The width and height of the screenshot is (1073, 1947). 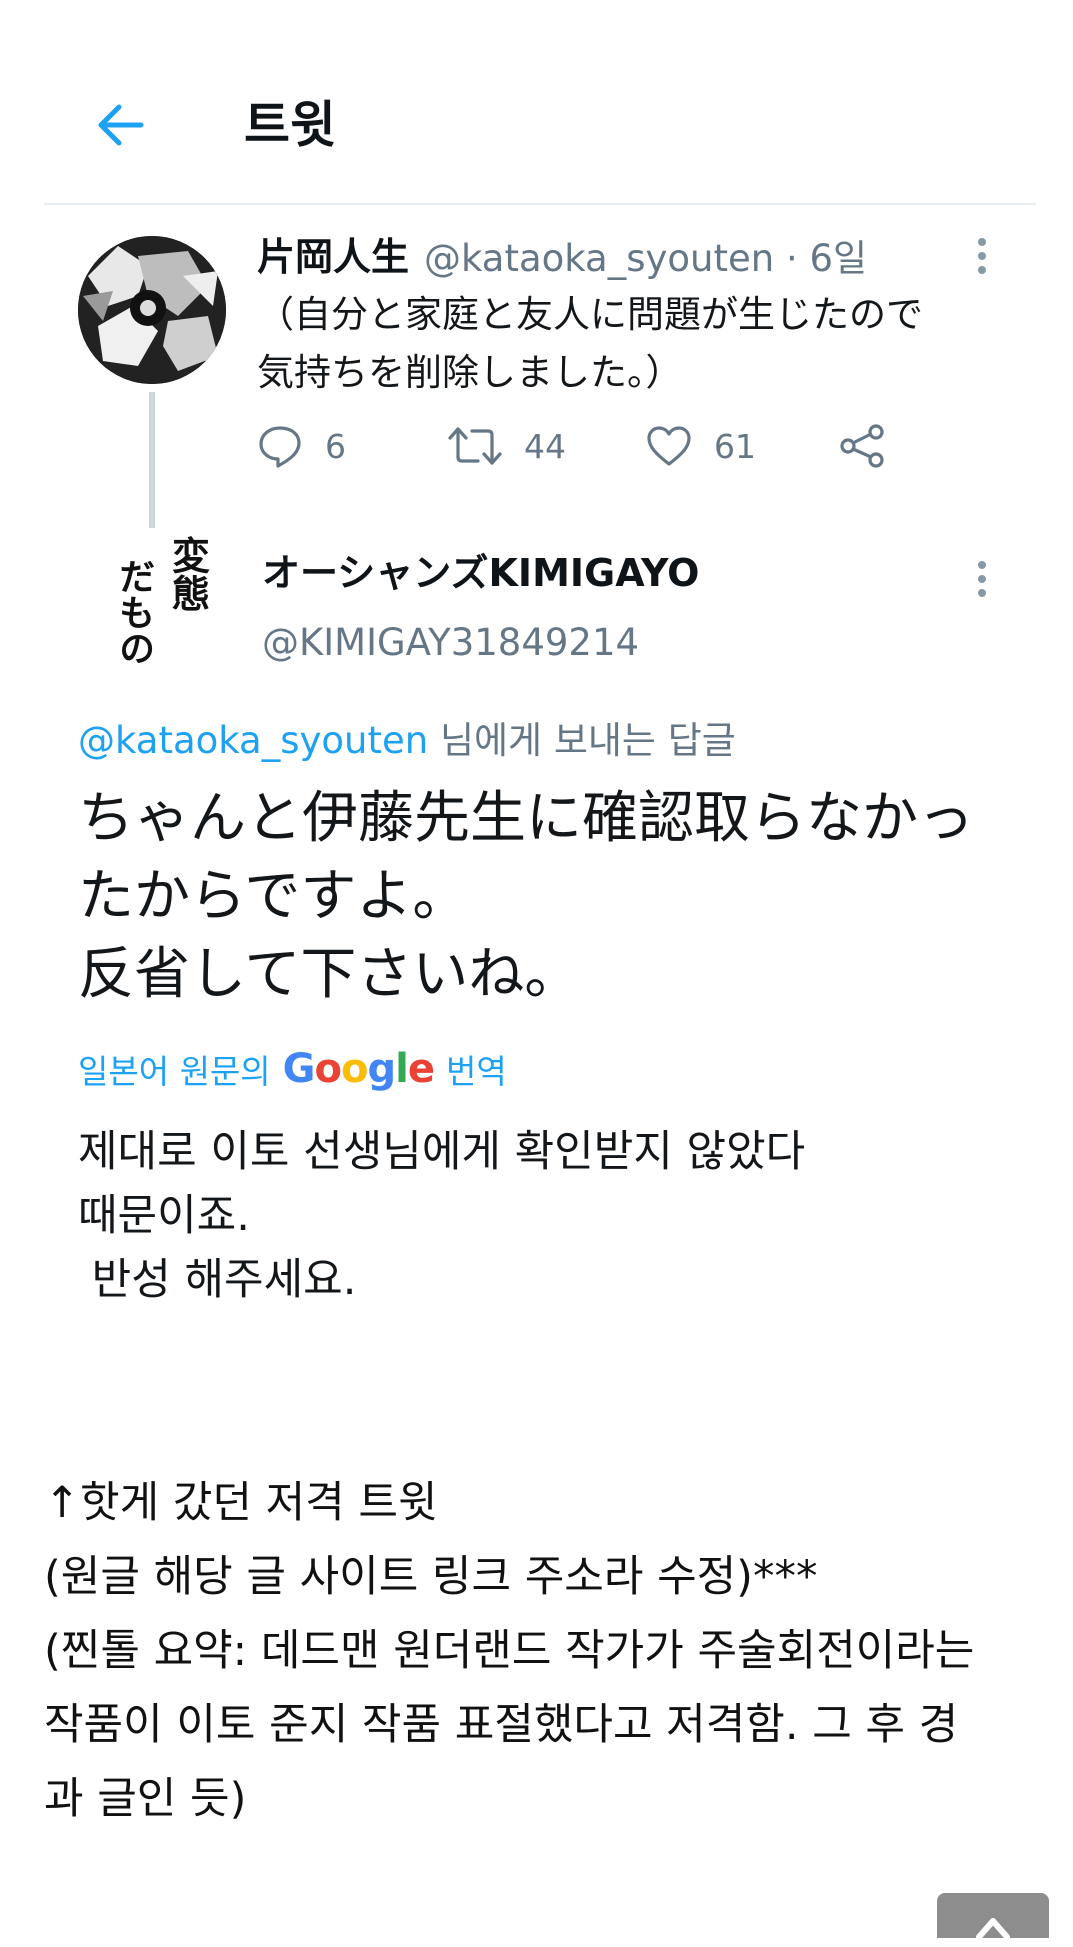 I want to click on tweet-text: ちゃんと伊藤先生に確認取らなかっ たからですよ。 反省して下さいね。, so click(x=558, y=897).